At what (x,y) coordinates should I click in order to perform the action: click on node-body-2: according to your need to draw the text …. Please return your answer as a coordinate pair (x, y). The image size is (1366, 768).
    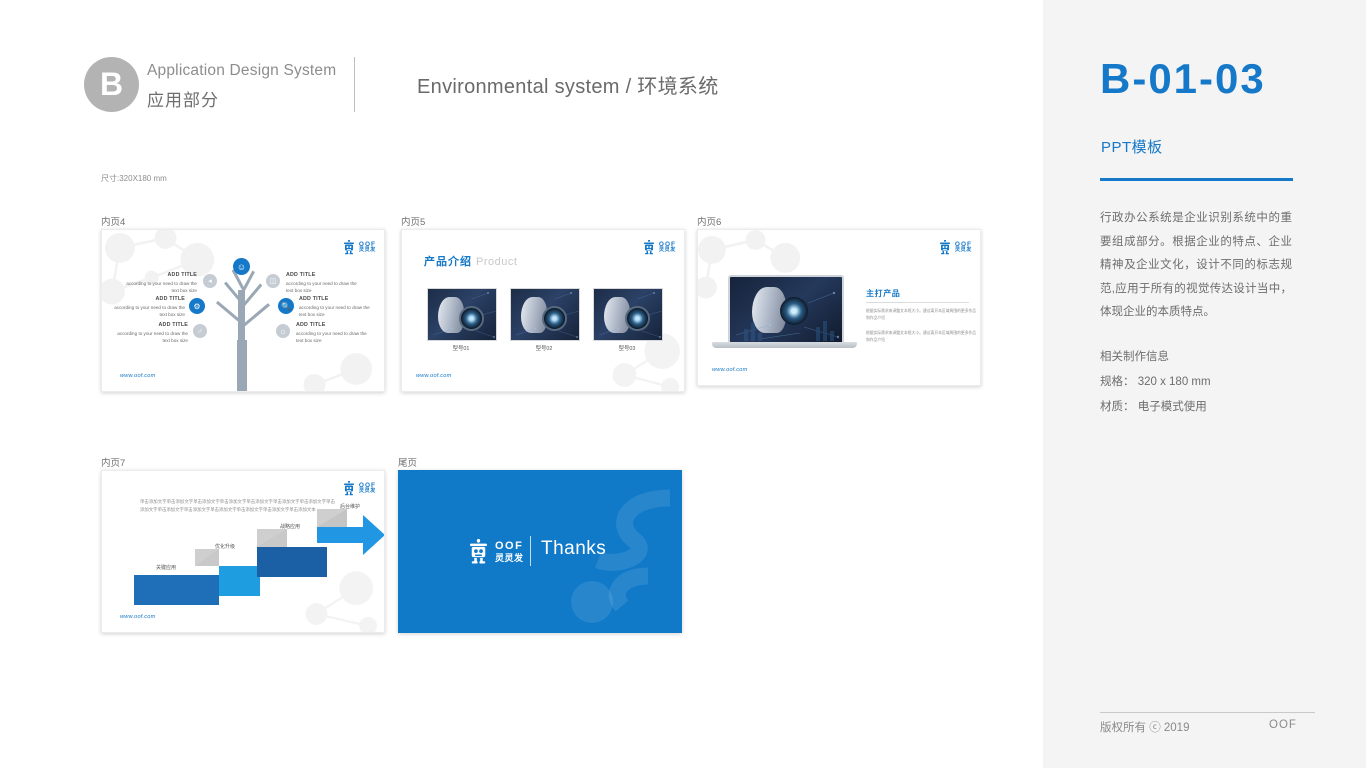
    Looking at the image, I should click on (321, 286).